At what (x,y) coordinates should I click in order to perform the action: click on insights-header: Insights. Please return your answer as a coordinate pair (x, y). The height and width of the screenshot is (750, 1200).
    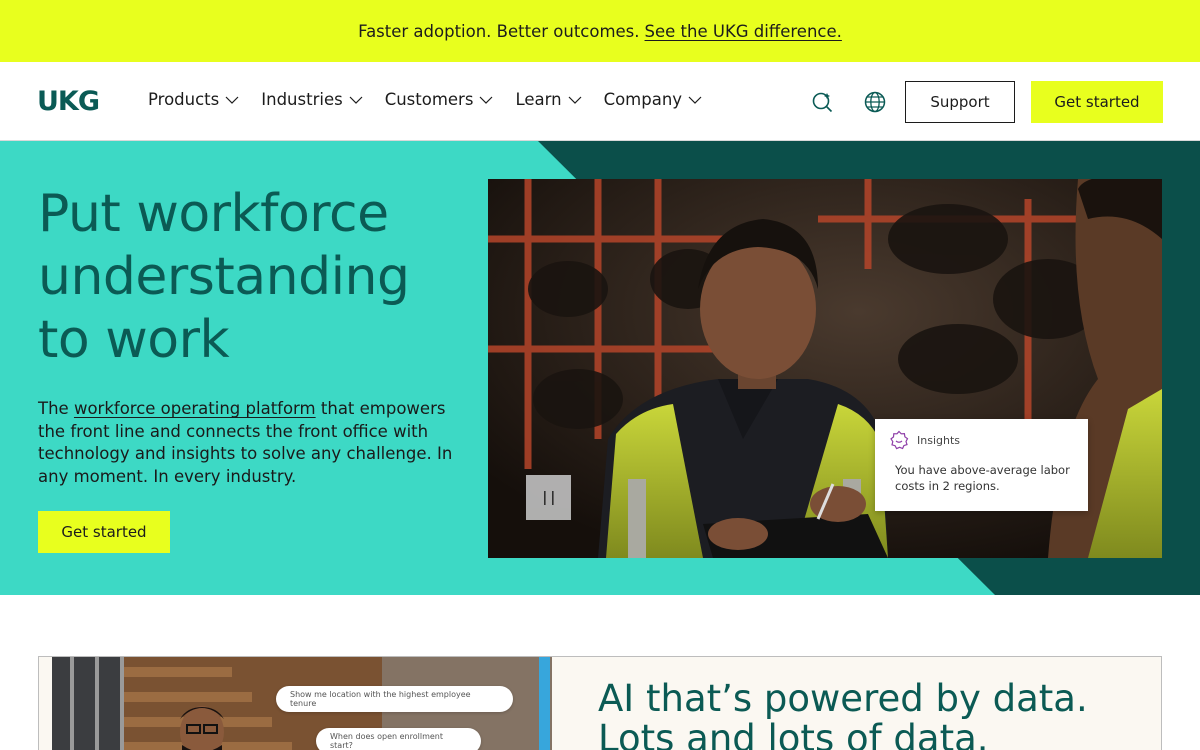
    Looking at the image, I should click on (981, 440).